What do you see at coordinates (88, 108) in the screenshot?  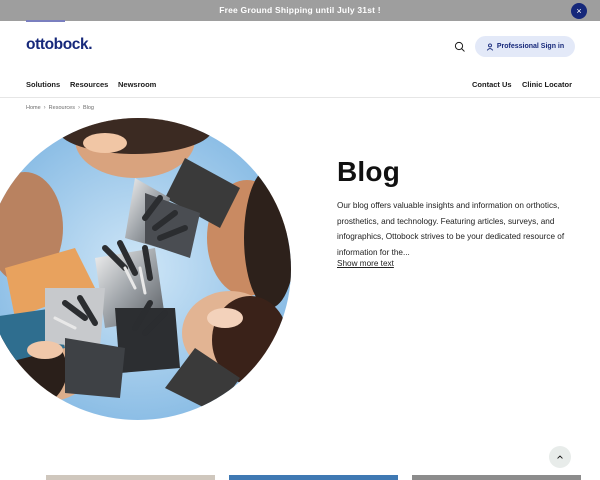 I see `breadcrumb-current: Blog` at bounding box center [88, 108].